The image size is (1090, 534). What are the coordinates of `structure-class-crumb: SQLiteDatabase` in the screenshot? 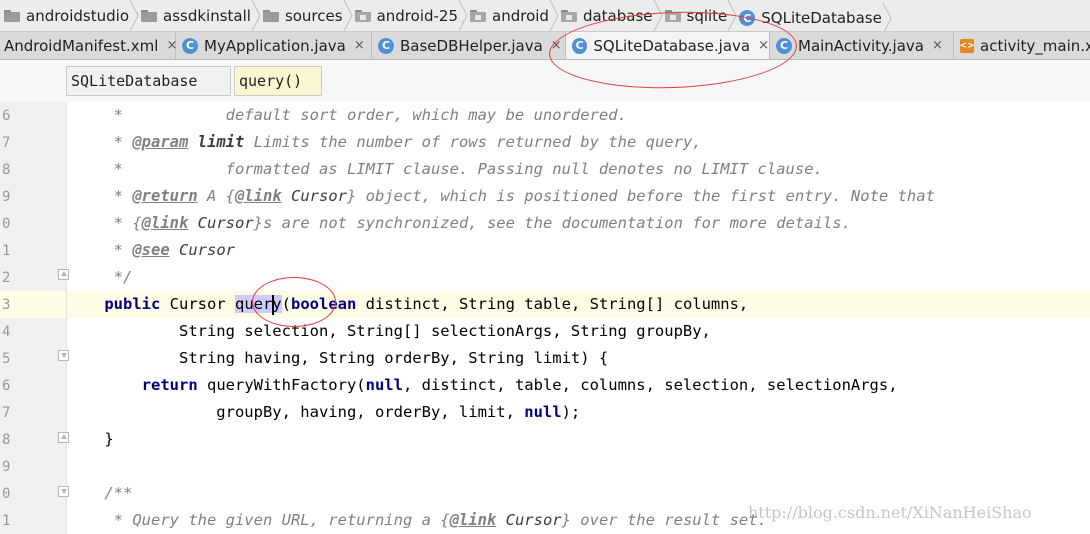 It's located at (148, 81).